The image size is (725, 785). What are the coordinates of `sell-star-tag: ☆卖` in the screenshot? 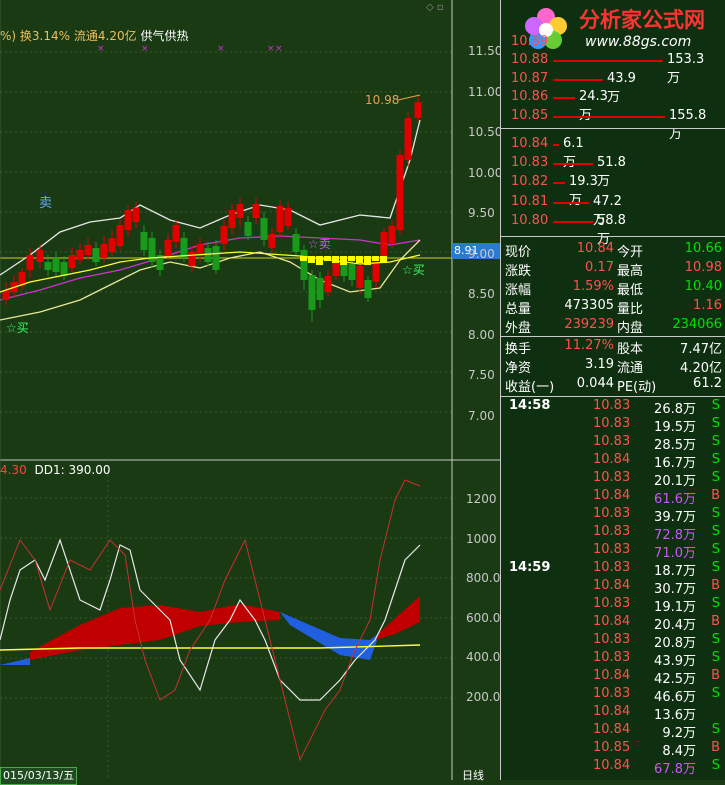 It's located at (319, 244).